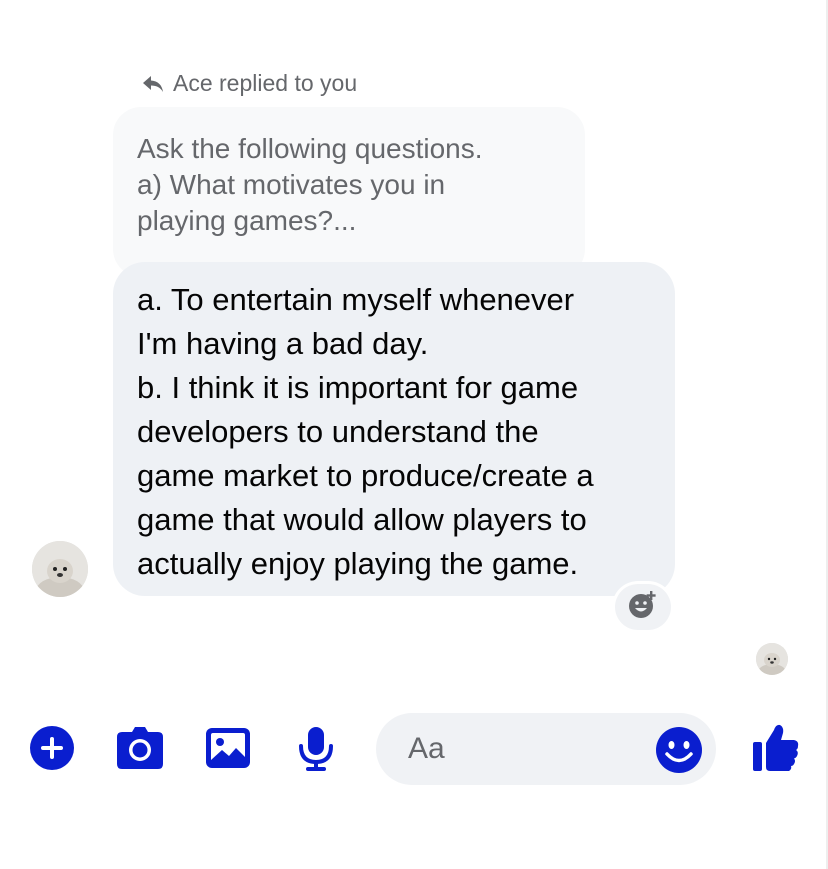 Image resolution: width=828 pixels, height=869 pixels. I want to click on emoji-icon, so click(679, 752).